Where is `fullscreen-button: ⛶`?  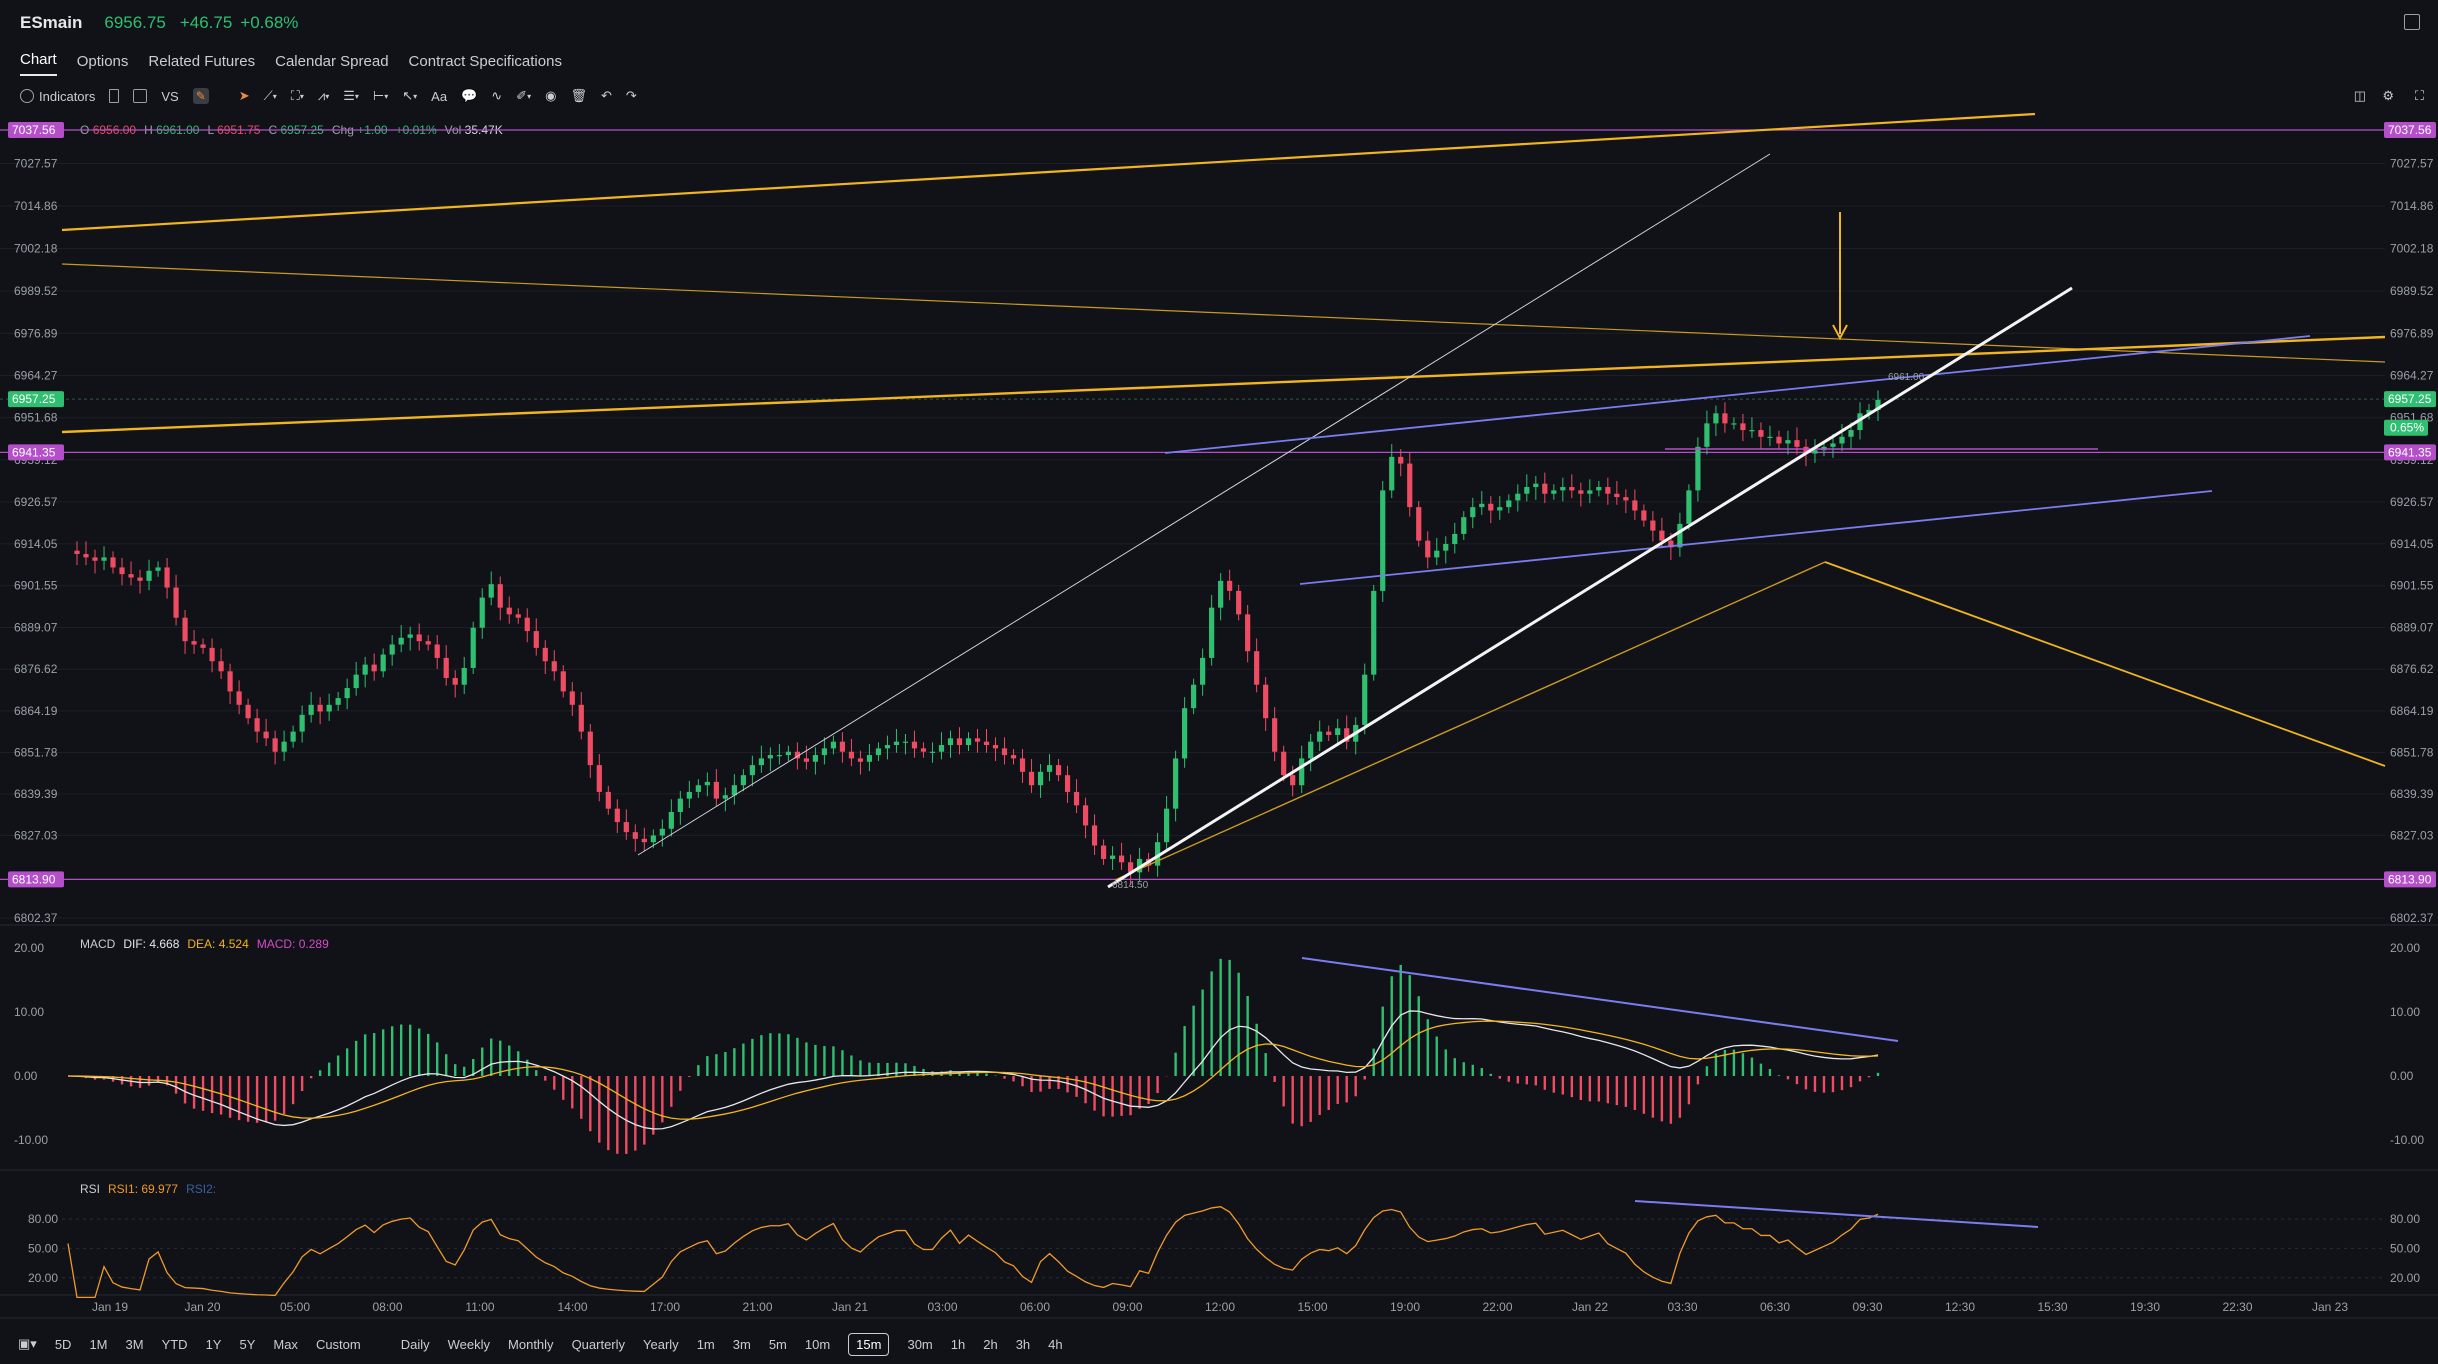 fullscreen-button: ⛶ is located at coordinates (2419, 96).